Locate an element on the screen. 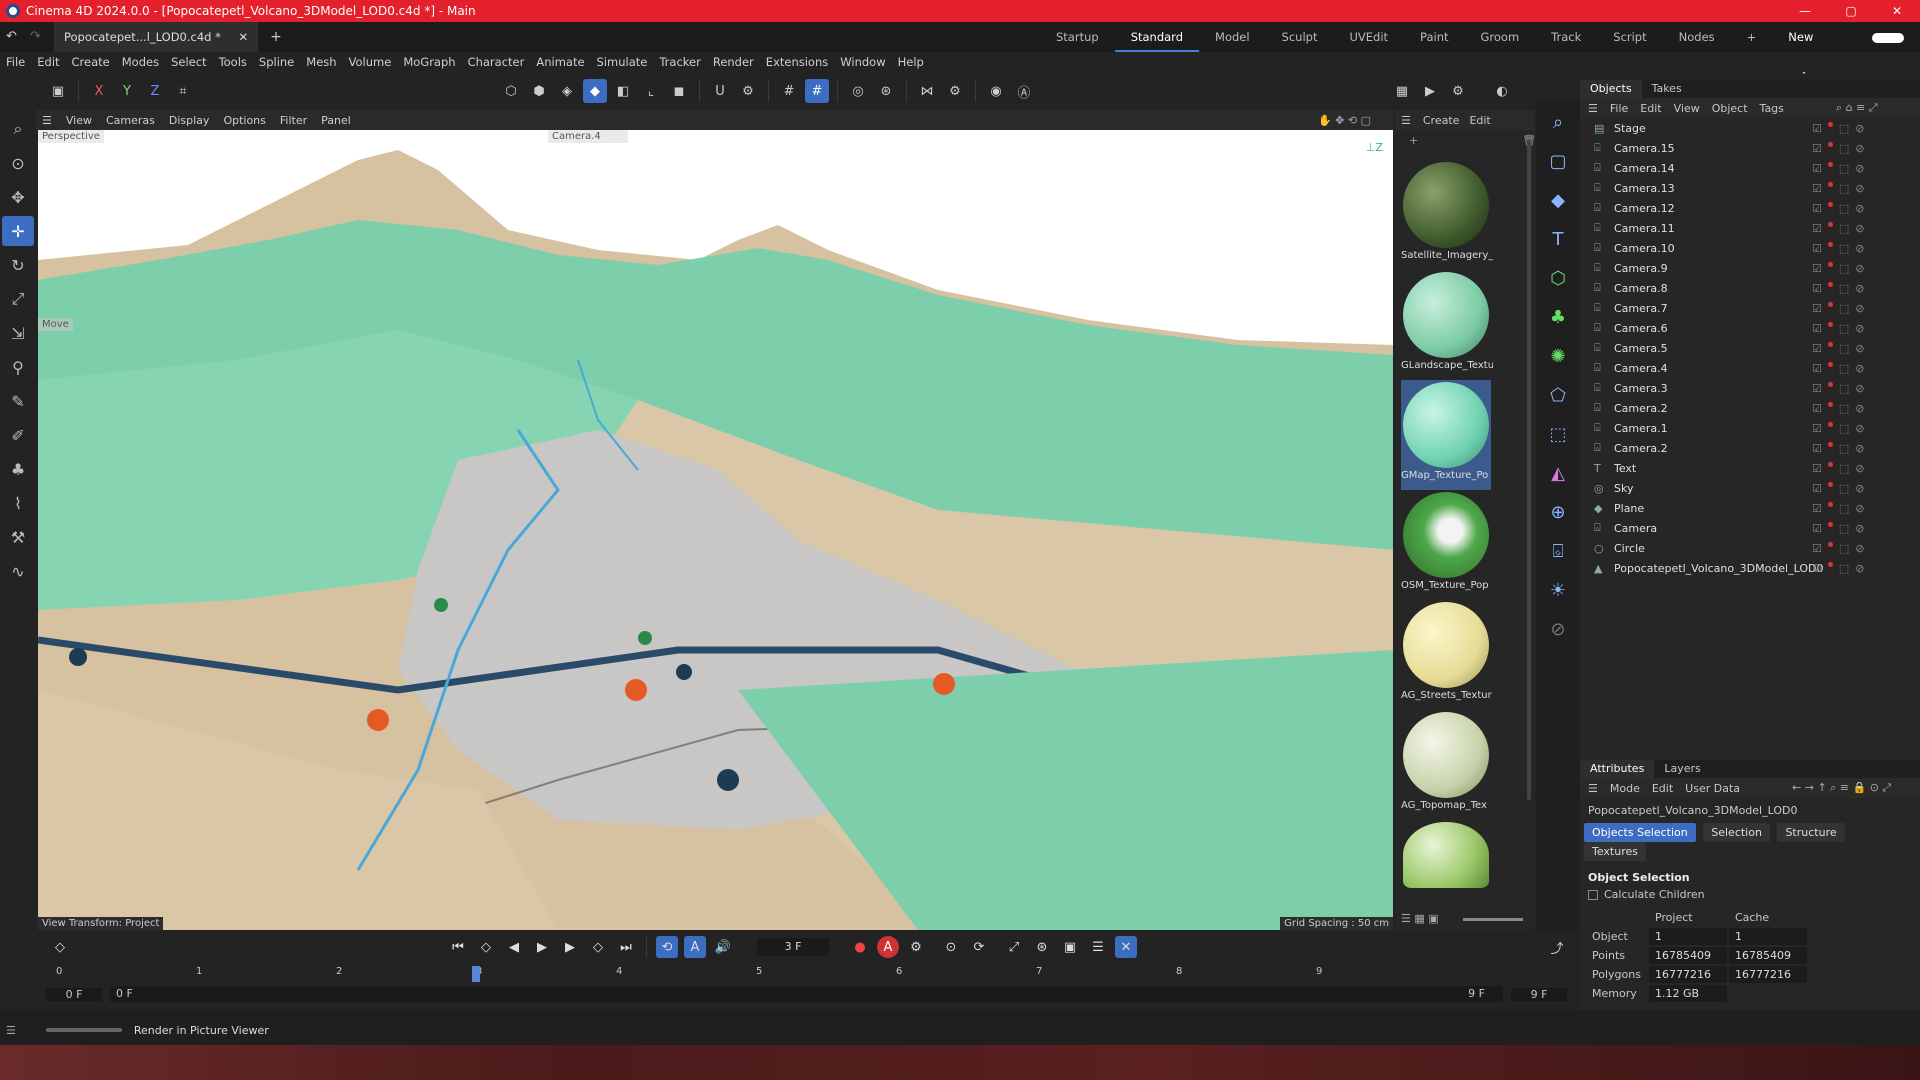 This screenshot has height=1080, width=1920. scale-tool-icon: ⤢ is located at coordinates (18, 299).